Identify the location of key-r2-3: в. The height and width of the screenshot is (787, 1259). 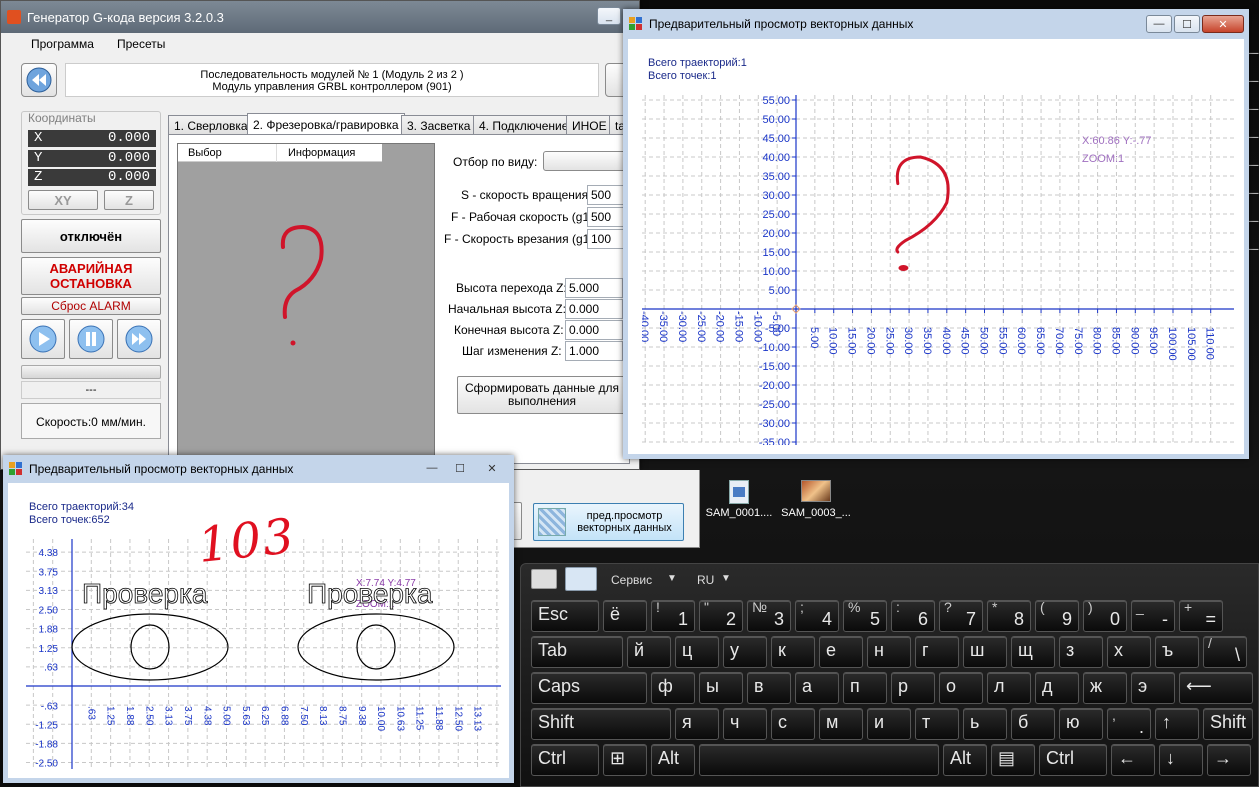
(769, 688).